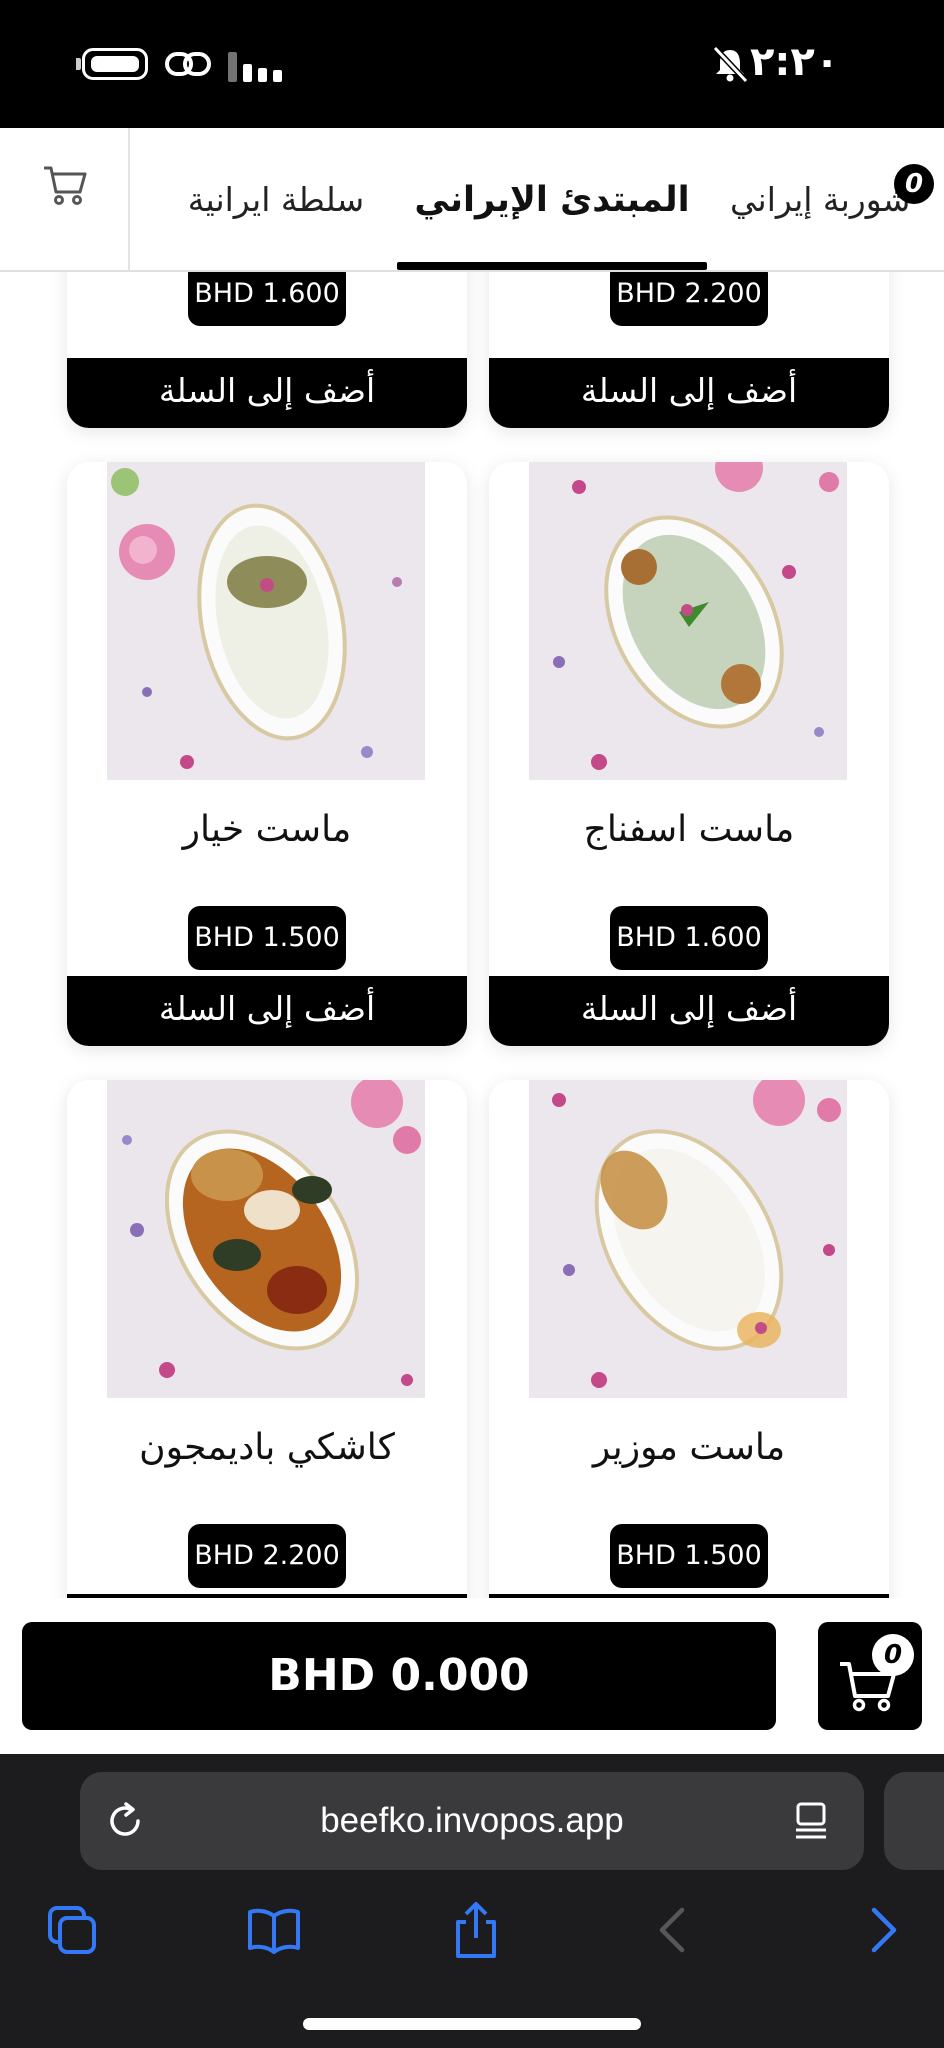 This screenshot has width=944, height=2048. What do you see at coordinates (74, 1930) in the screenshot?
I see `tabs-icon` at bounding box center [74, 1930].